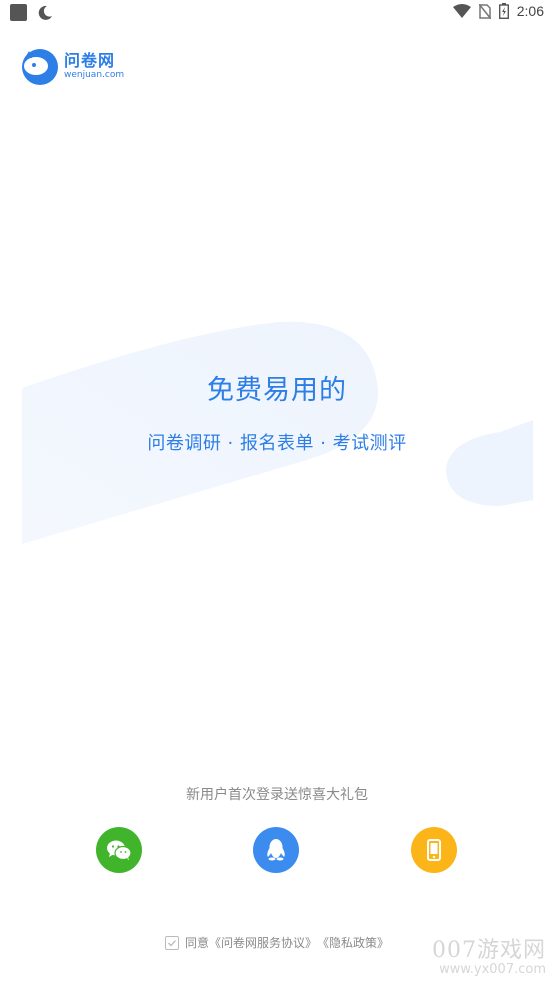 Image resolution: width=554 pixels, height=986 pixels. I want to click on phone-login-button, so click(434, 850).